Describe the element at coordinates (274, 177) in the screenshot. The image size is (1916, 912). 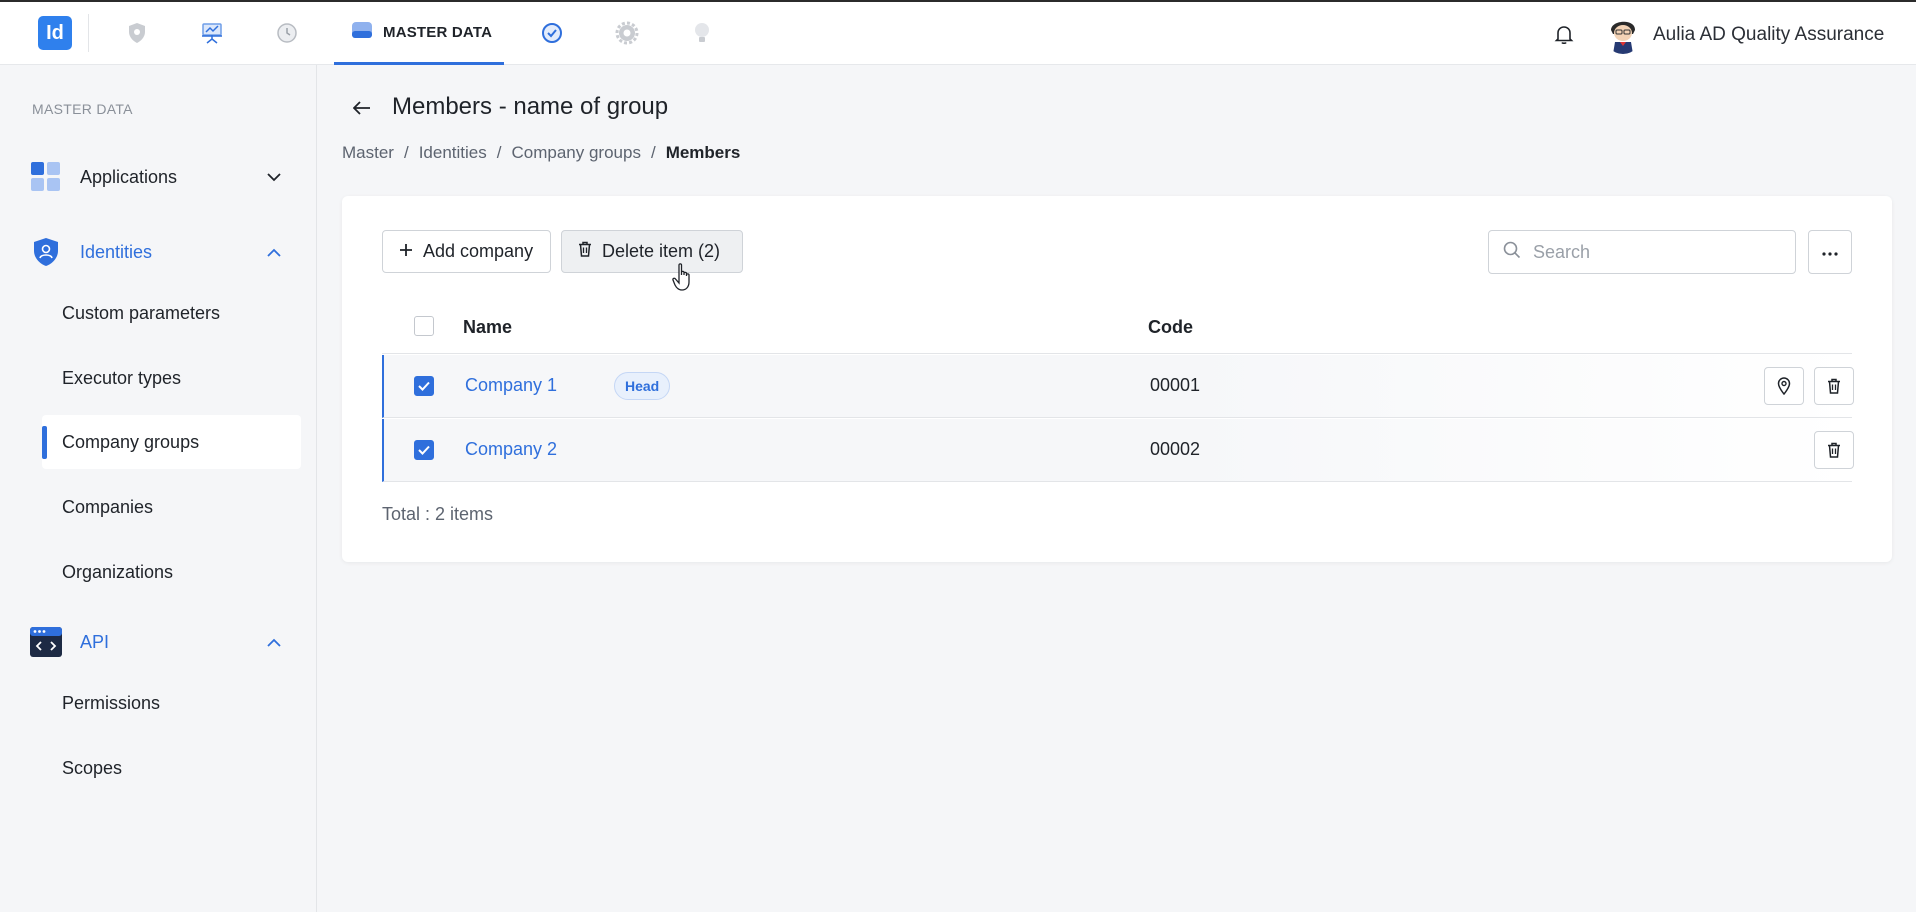
I see `chevron-down-icon` at that location.